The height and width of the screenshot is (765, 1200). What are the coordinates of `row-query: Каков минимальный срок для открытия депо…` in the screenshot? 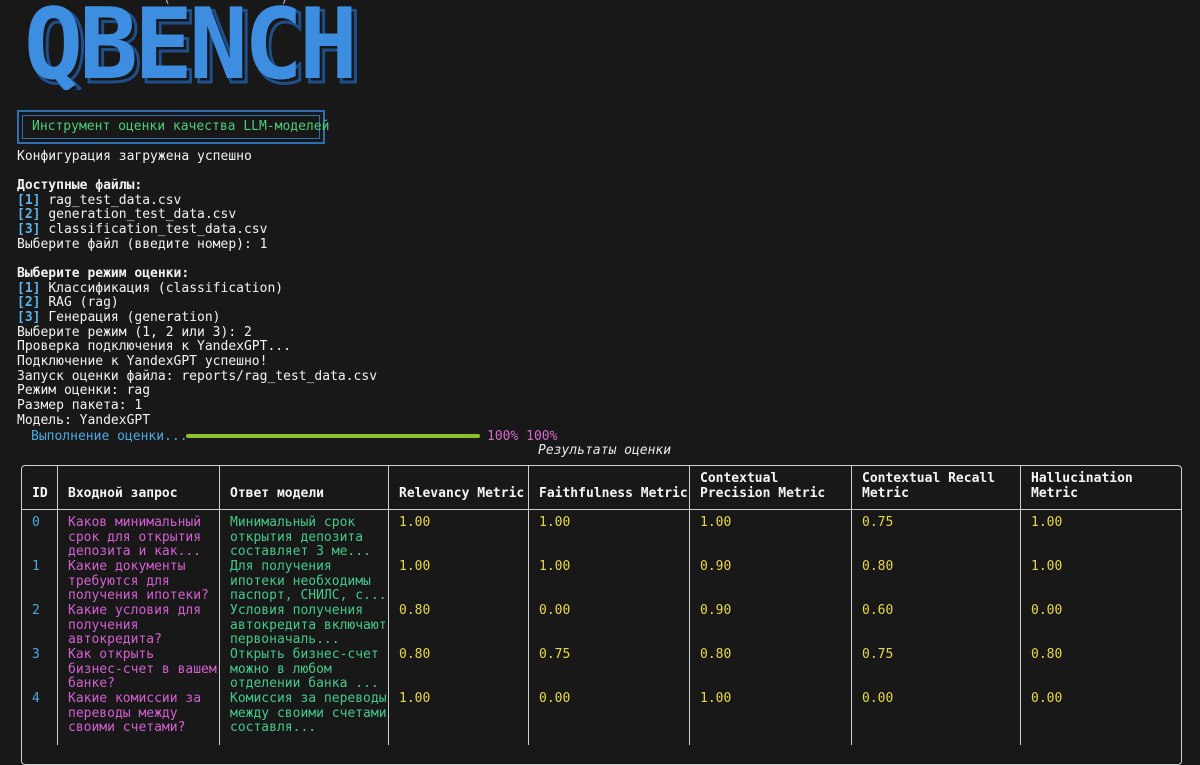 It's located at (135, 537).